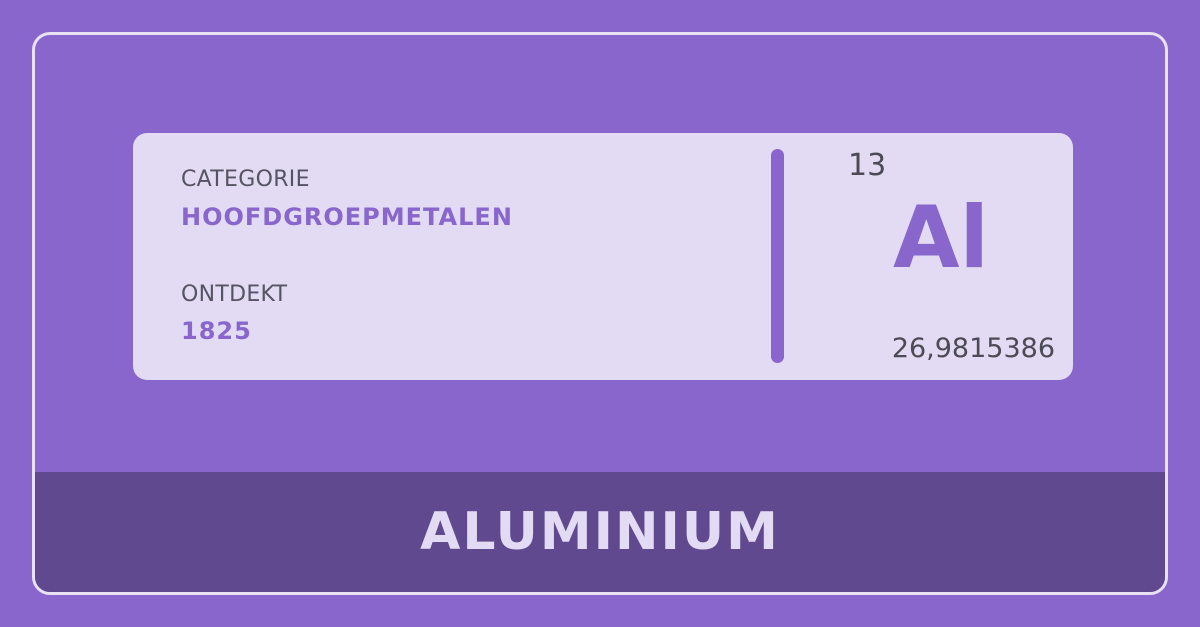 Image resolution: width=1200 pixels, height=627 pixels. What do you see at coordinates (216, 331) in the screenshot?
I see `discovered-value: 1825` at bounding box center [216, 331].